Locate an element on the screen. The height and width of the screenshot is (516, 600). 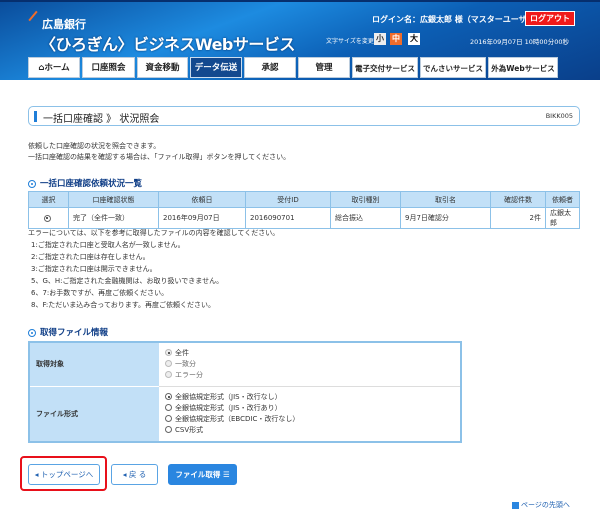
error-item: 1:ご指定された口座と受取人名が一致しません。 is located at coordinates (108, 245).